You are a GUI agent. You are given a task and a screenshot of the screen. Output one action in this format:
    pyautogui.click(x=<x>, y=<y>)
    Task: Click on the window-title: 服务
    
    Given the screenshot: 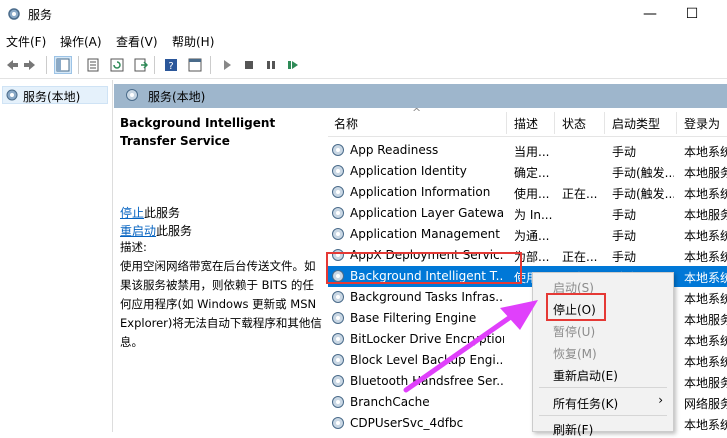 What is the action you would take?
    pyautogui.click(x=40, y=15)
    